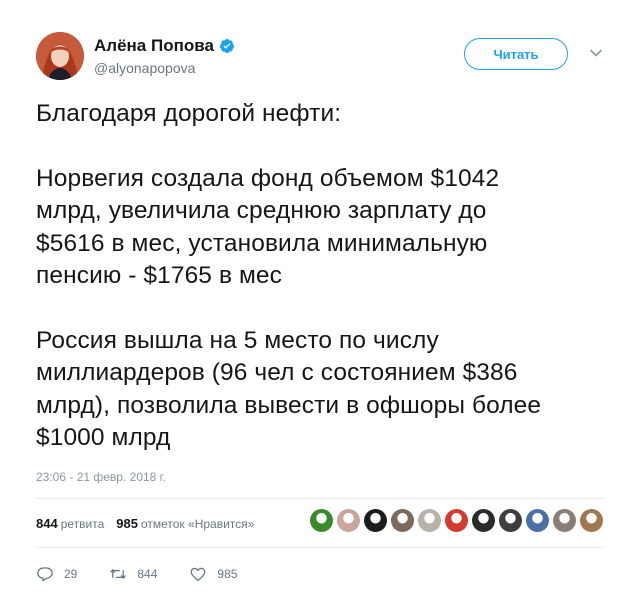 The height and width of the screenshot is (612, 640). I want to click on like-action: 985, so click(213, 574).